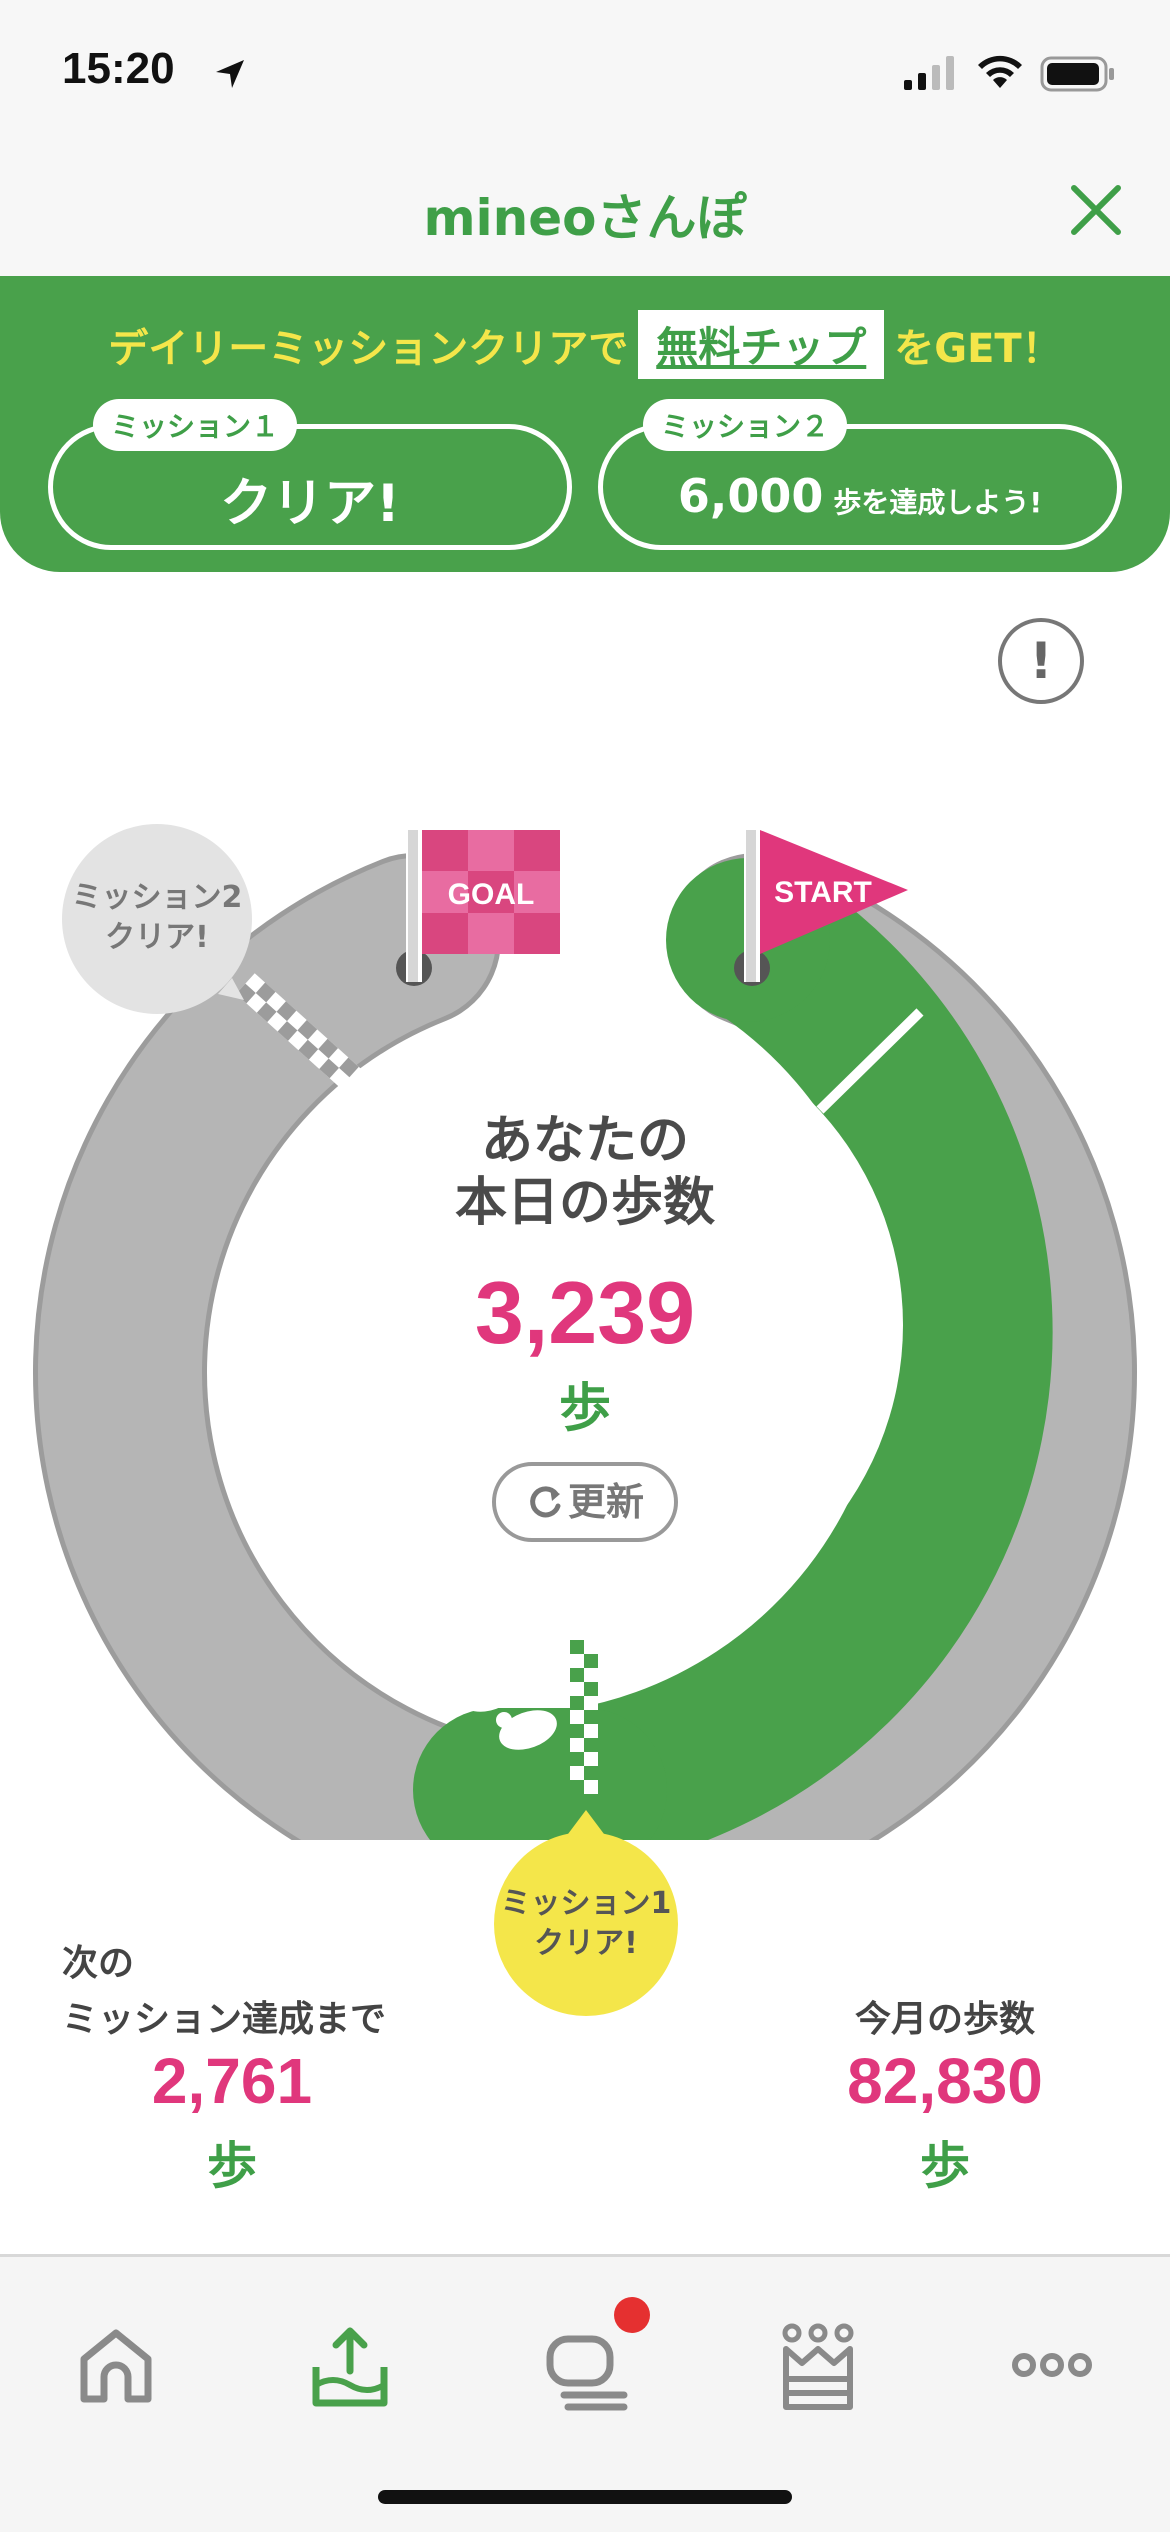  I want to click on mission2-clear-bubble: ミッション2 クリア!, so click(157, 919).